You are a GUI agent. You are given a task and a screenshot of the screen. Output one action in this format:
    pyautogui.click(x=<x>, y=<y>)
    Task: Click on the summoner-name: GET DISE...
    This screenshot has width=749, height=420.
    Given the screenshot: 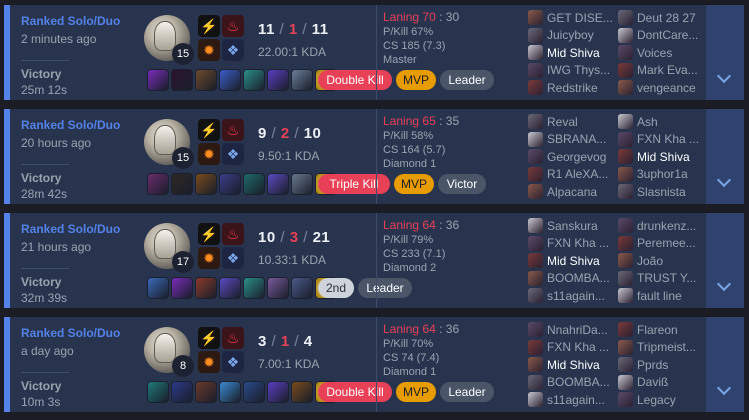 What is the action you would take?
    pyautogui.click(x=580, y=18)
    